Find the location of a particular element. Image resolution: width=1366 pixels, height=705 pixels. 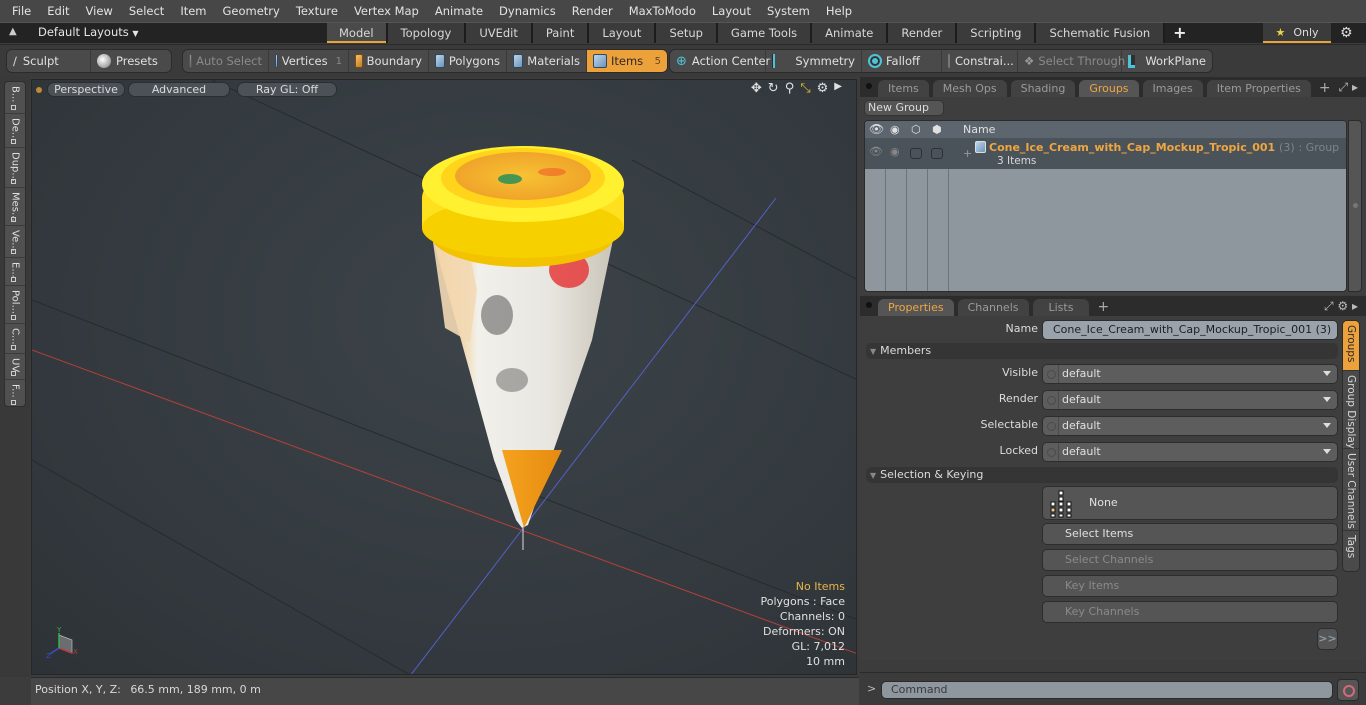

side-tab-group-display: Group Display is located at coordinates (1351, 410).